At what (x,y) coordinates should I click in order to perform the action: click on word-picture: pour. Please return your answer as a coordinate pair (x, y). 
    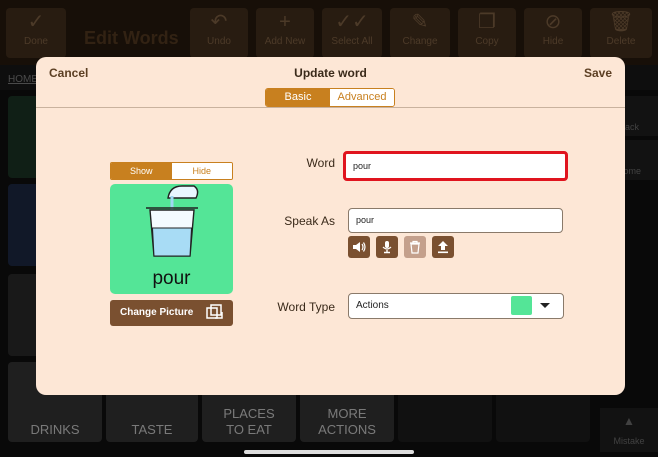
    Looking at the image, I should click on (171, 239).